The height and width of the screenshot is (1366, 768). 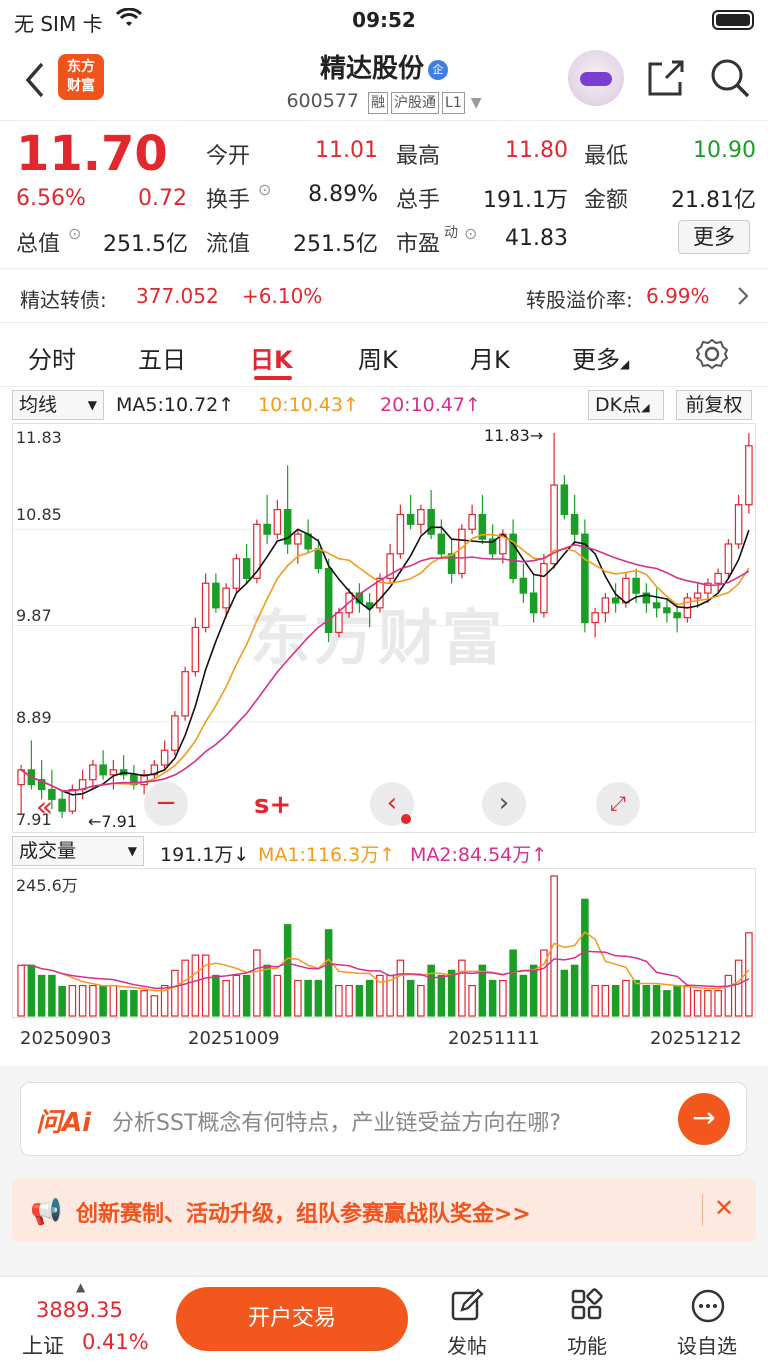 I want to click on premium-label: 转股溢价率:, so click(x=579, y=300).